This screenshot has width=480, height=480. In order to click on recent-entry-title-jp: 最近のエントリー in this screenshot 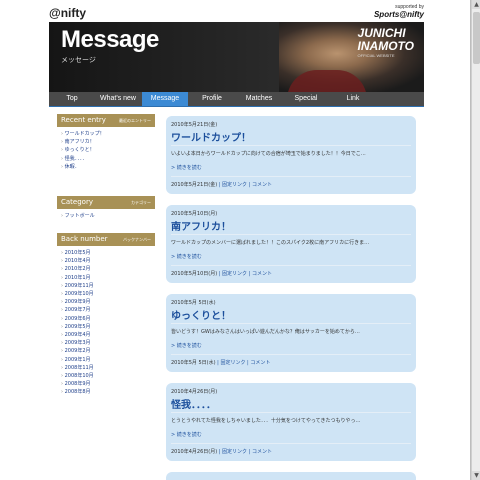, I will do `click(135, 120)`.